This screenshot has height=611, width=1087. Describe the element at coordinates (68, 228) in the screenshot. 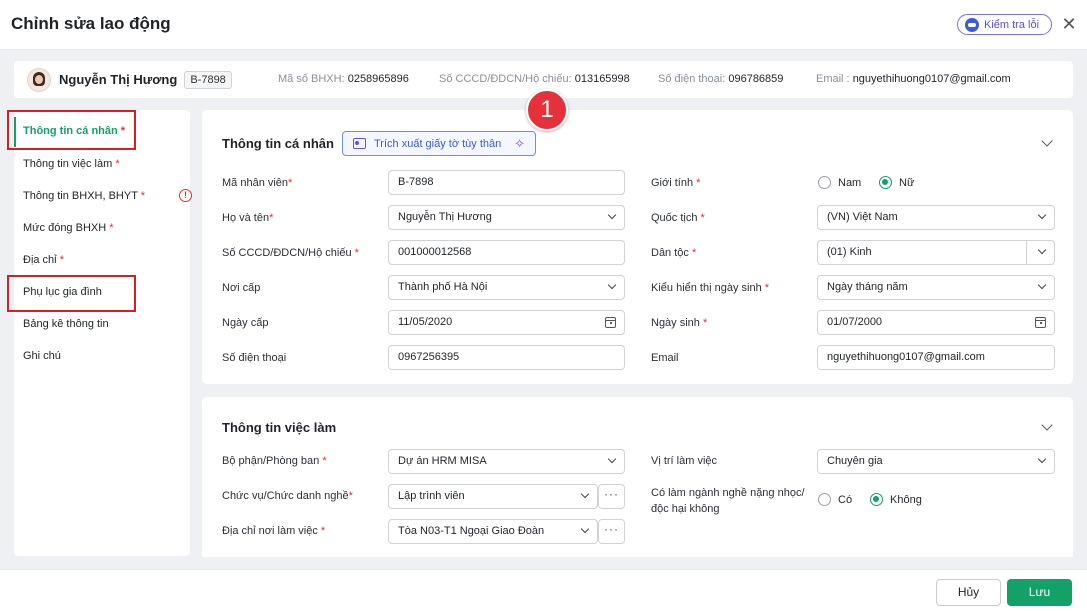

I see `nav-item-contribution: Mức đóng BHXH *` at that location.